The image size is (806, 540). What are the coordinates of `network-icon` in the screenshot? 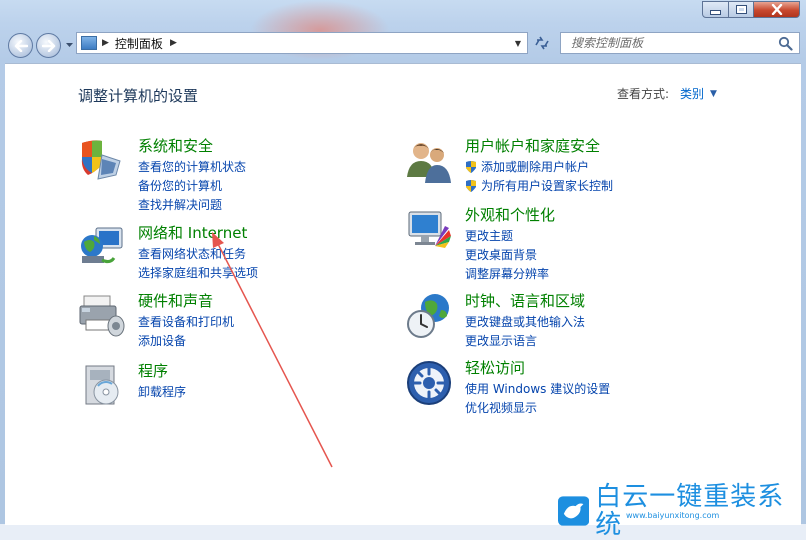 It's located at (102, 248).